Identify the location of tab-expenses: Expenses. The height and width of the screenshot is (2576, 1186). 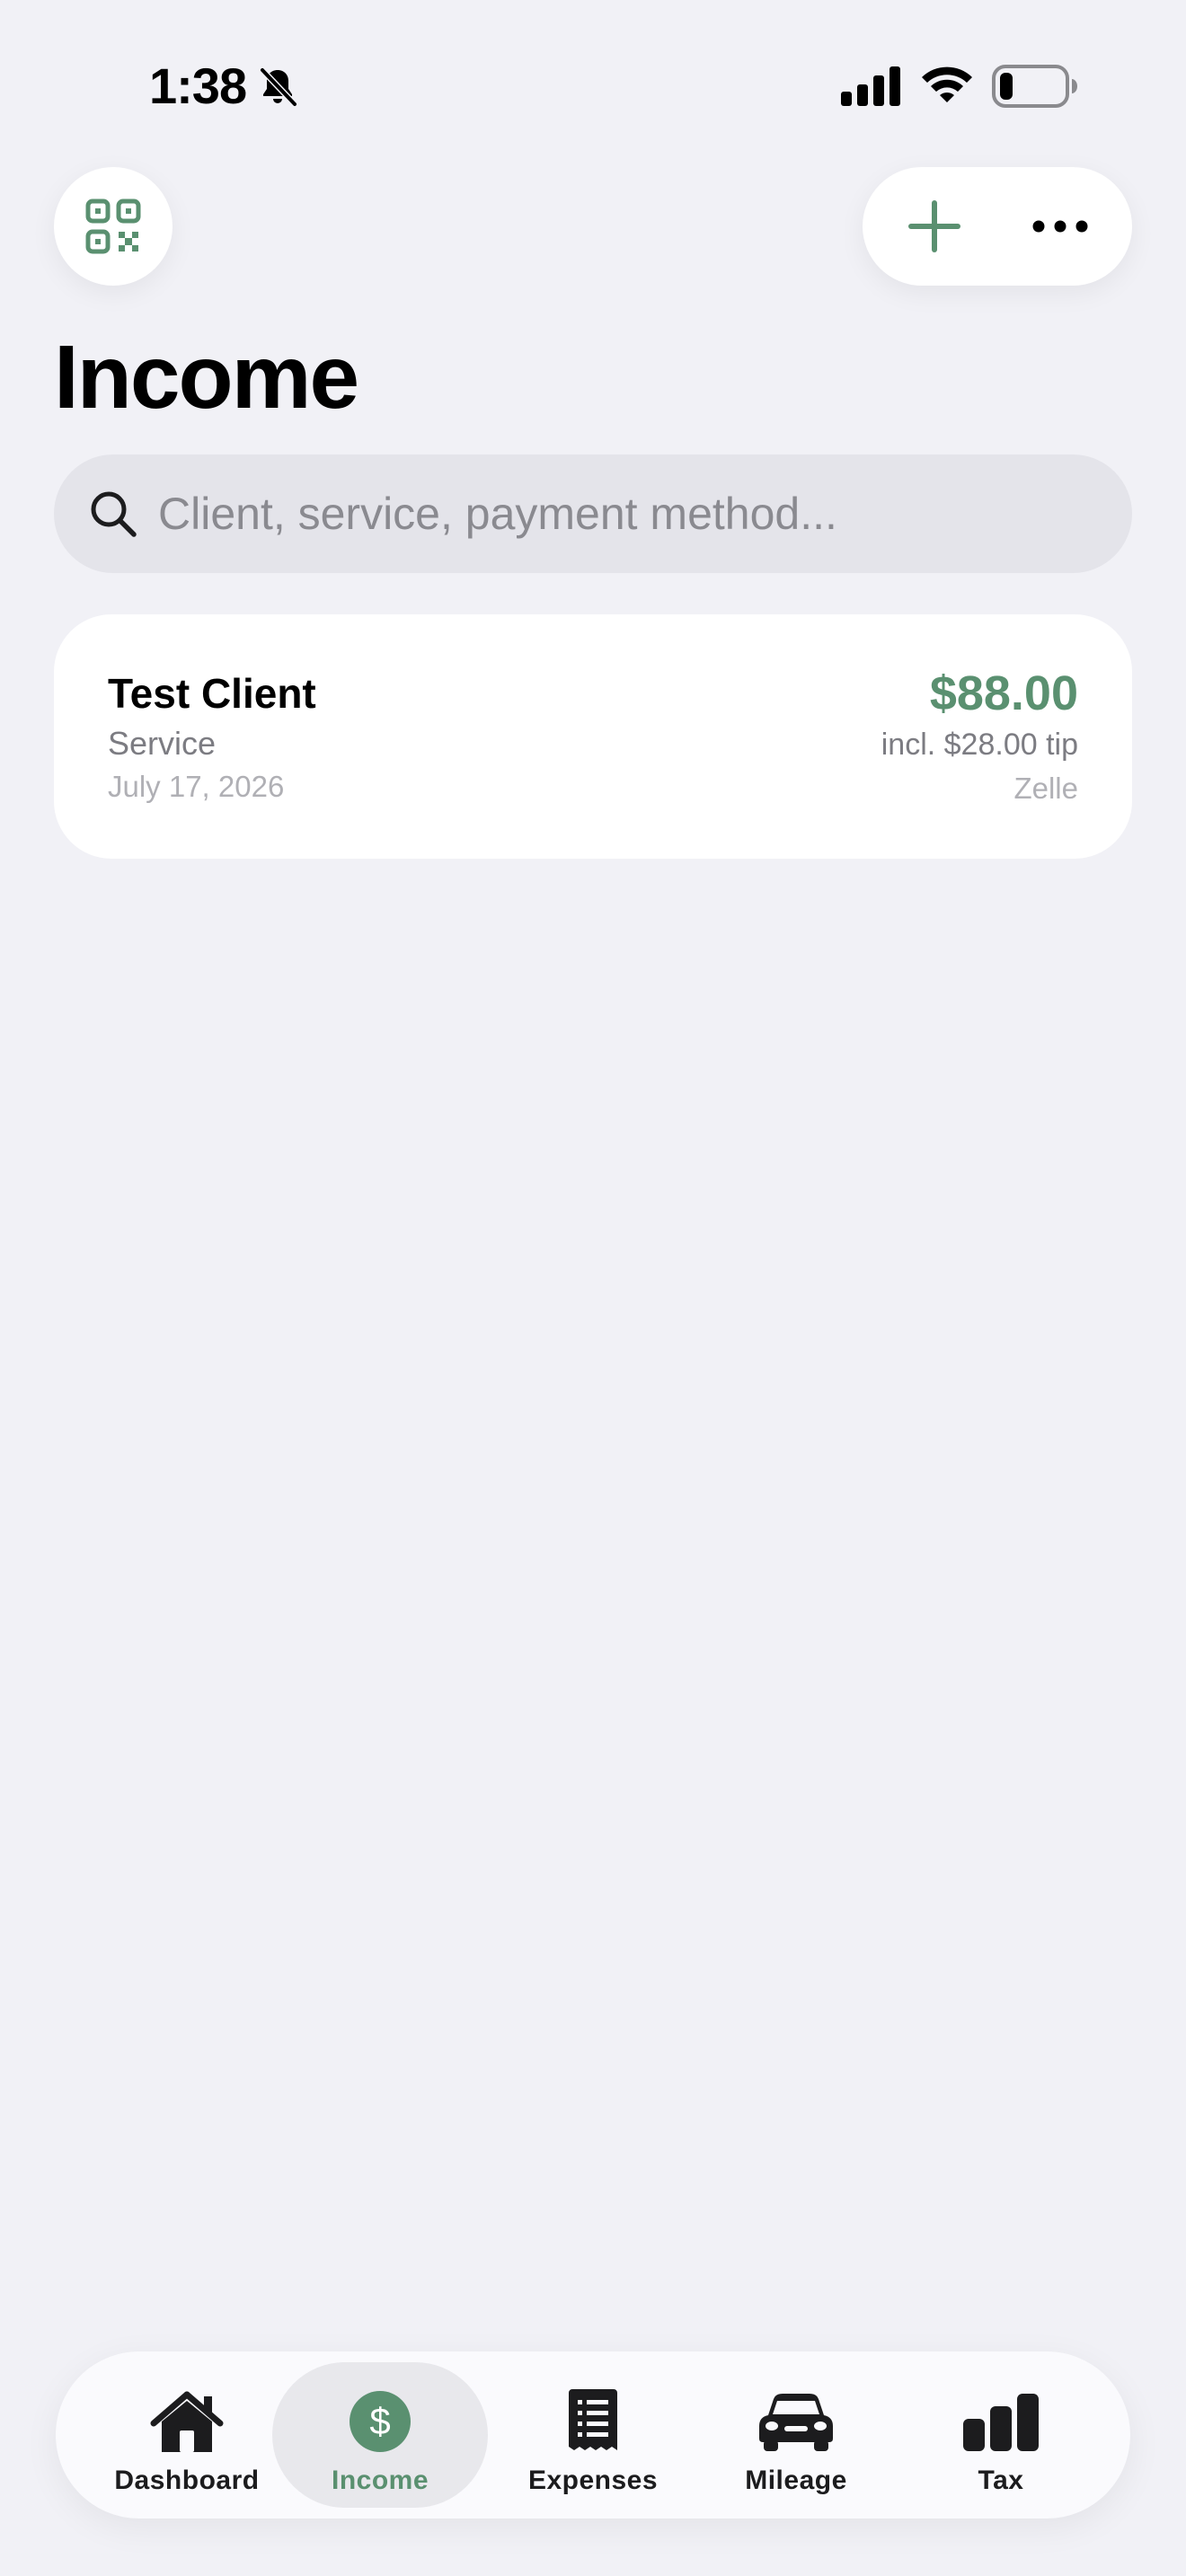
(593, 2435).